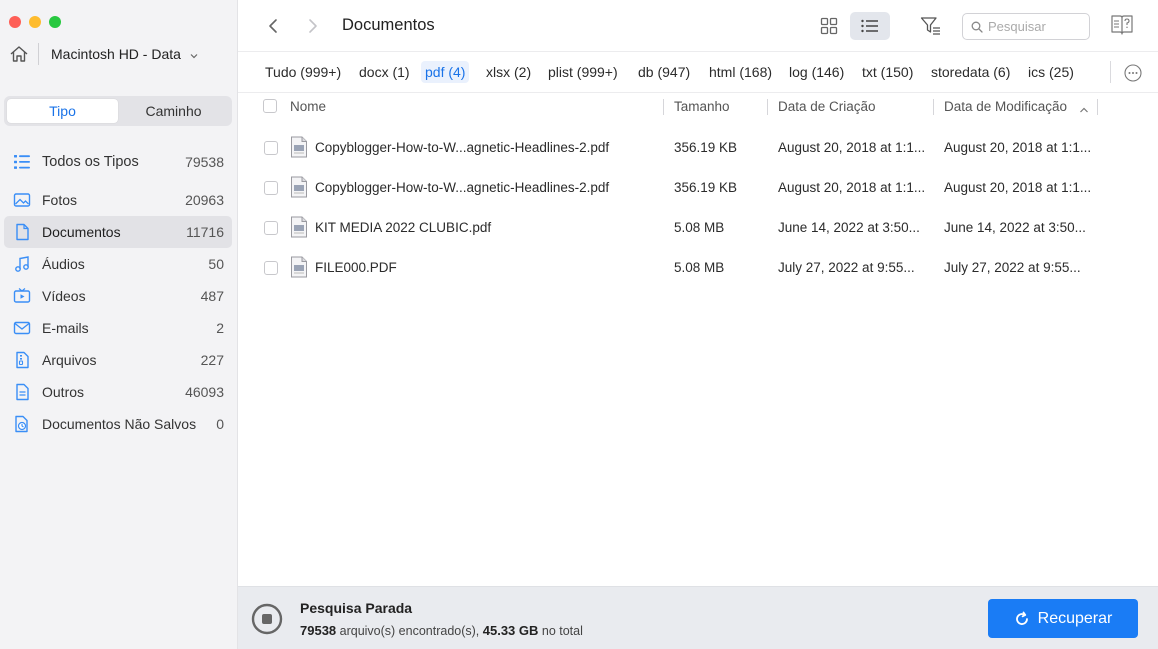  What do you see at coordinates (212, 360) in the screenshot?
I see `category-count: 227` at bounding box center [212, 360].